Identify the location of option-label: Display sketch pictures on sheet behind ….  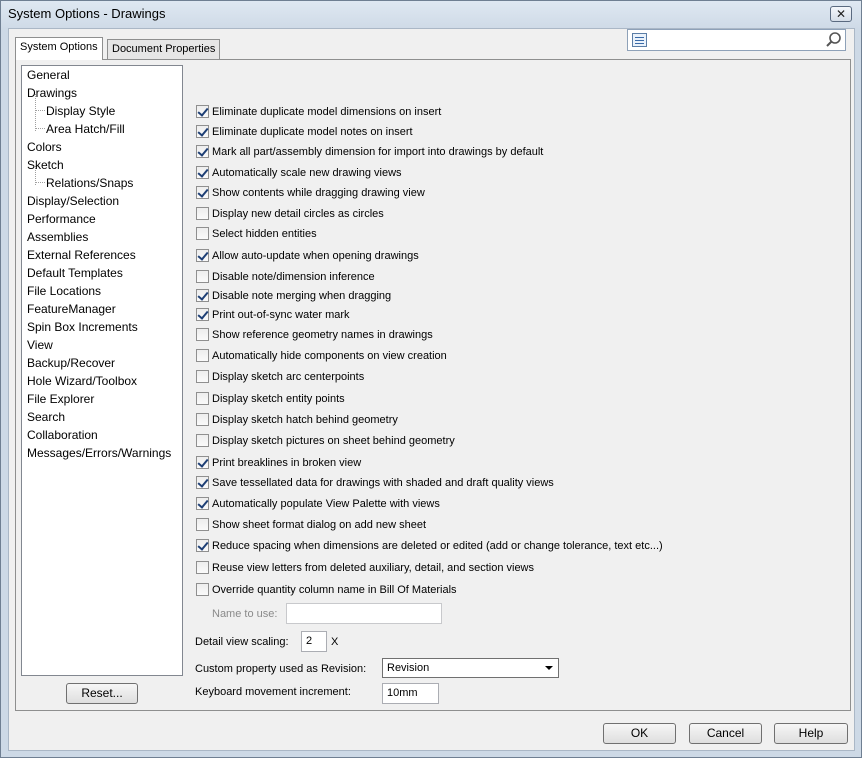
(333, 441).